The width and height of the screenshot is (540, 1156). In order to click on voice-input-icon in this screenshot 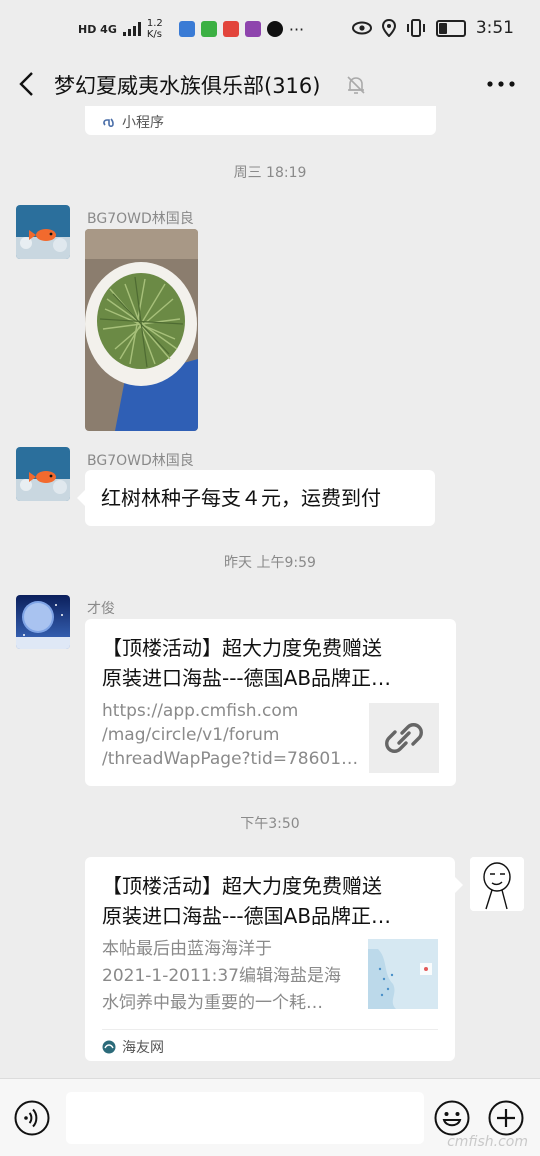, I will do `click(32, 1118)`.